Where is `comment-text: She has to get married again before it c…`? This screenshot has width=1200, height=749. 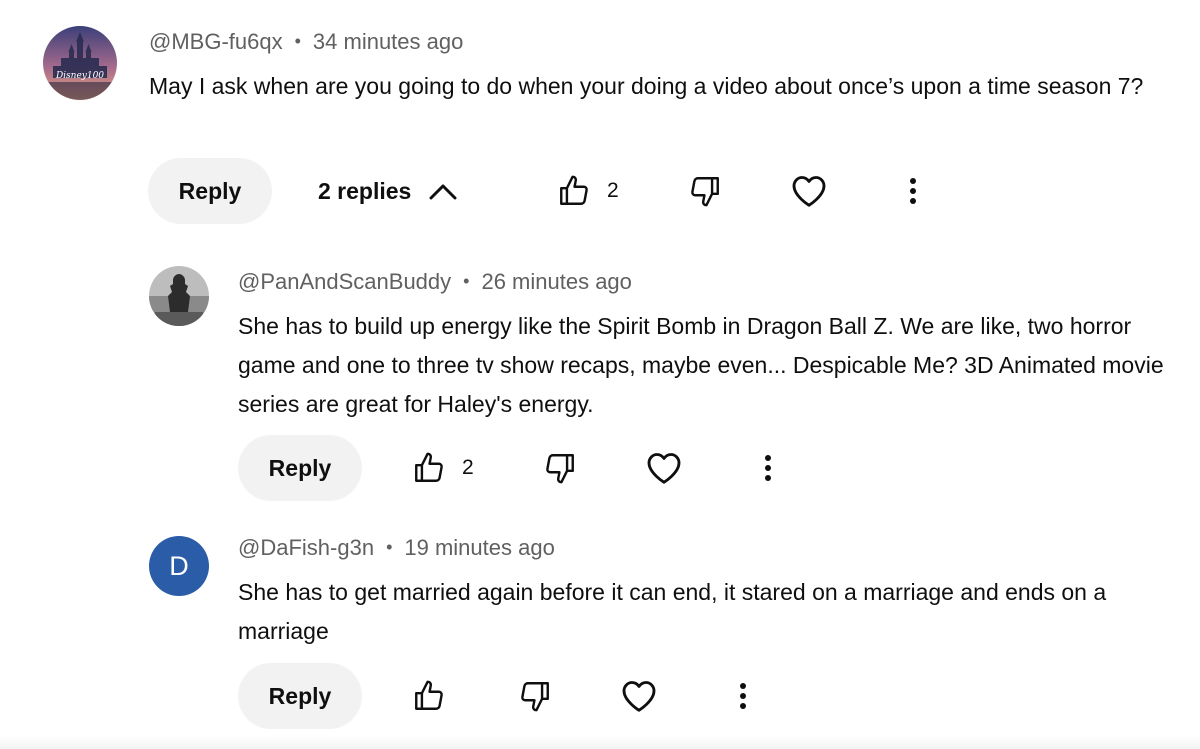
comment-text: She has to get married again before it c… is located at coordinates (672, 611).